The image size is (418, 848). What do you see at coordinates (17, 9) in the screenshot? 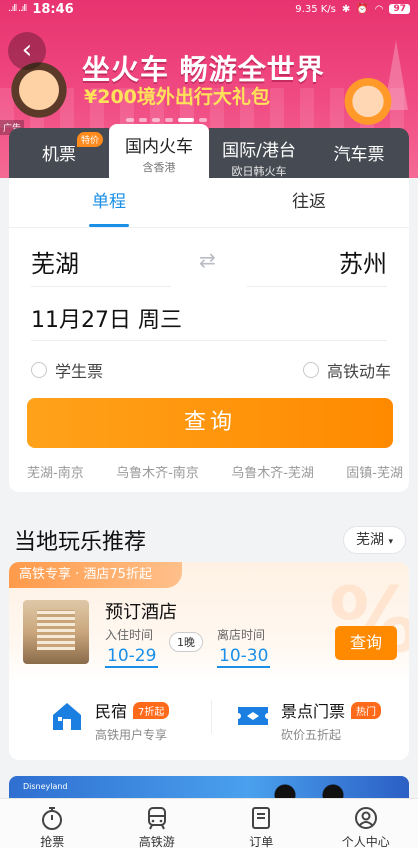
I see `signal-icon: ..ıll ..ıll` at bounding box center [17, 9].